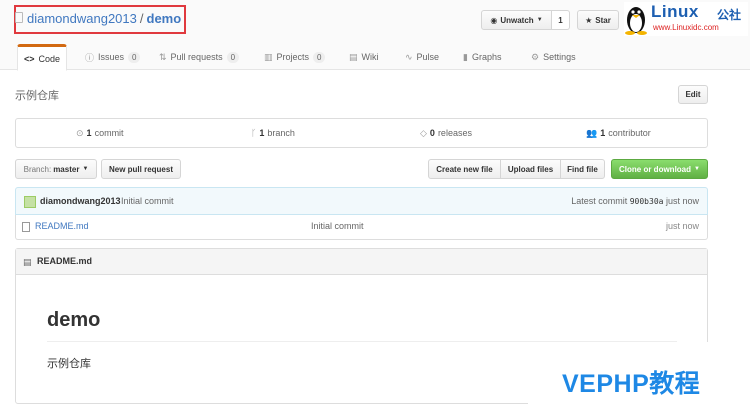 The width and height of the screenshot is (750, 411). Describe the element at coordinates (69, 364) in the screenshot. I see `readme-body: 示例仓库` at that location.